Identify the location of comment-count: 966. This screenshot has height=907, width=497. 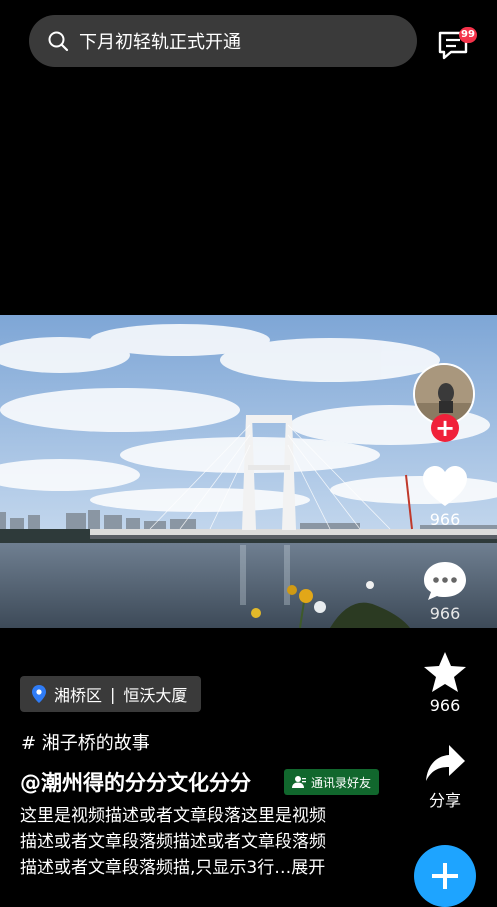
(445, 613).